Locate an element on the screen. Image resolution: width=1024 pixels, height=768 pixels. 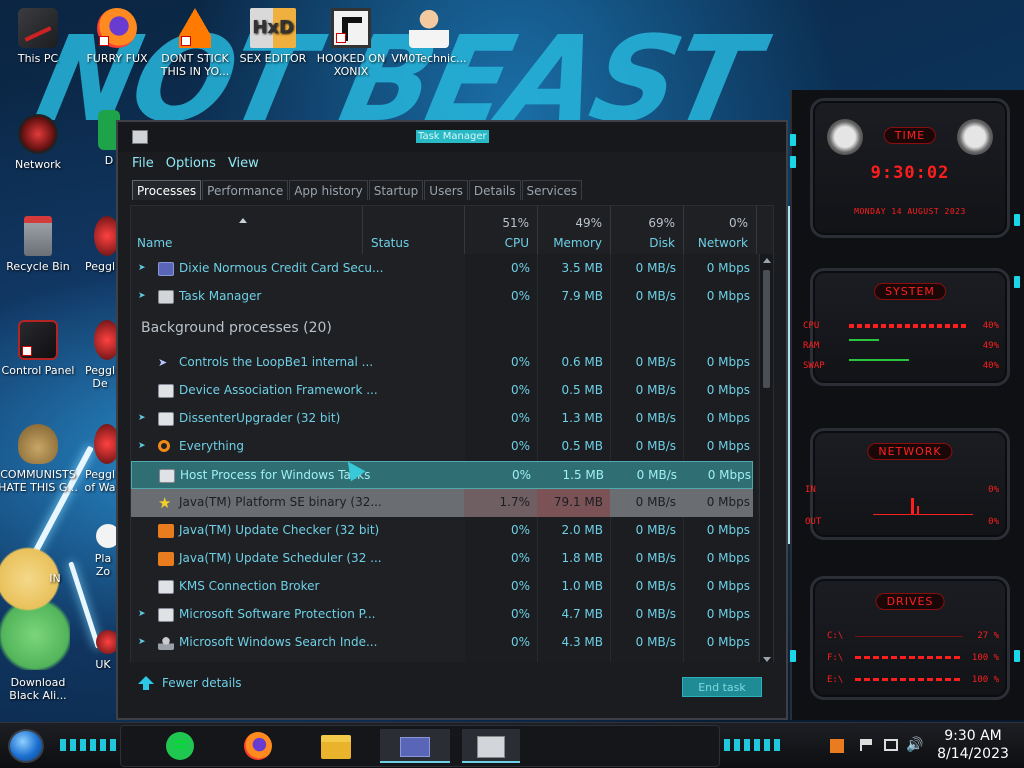
alien-logo-icon is located at coordinates (845, 137).